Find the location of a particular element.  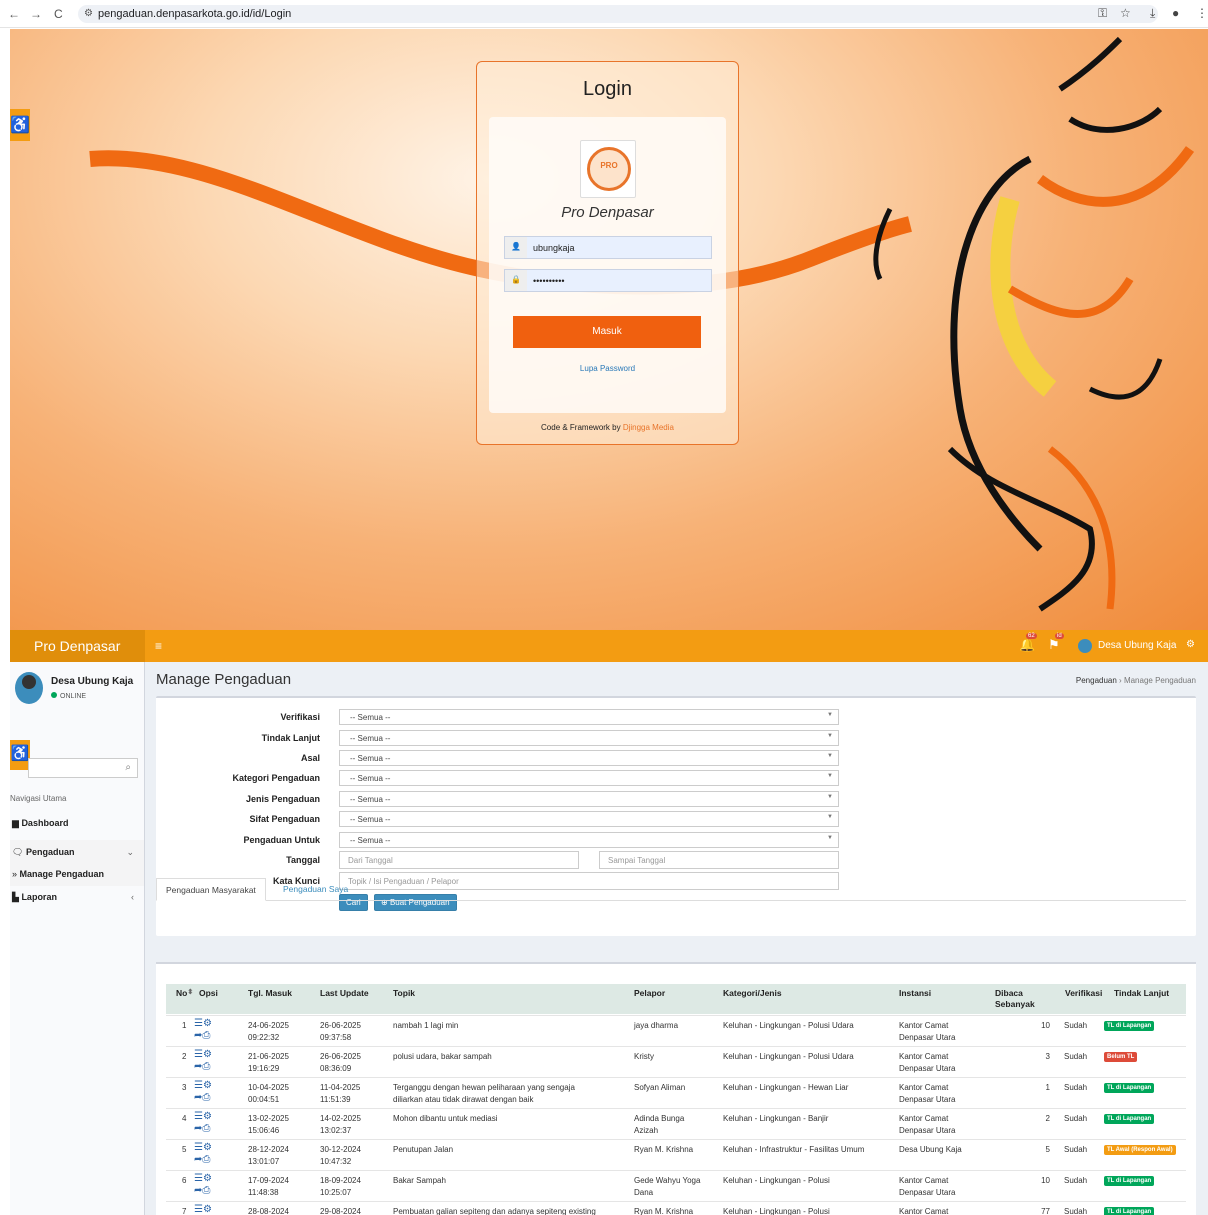

forgot-password-link: Lupa Password is located at coordinates (607, 368).